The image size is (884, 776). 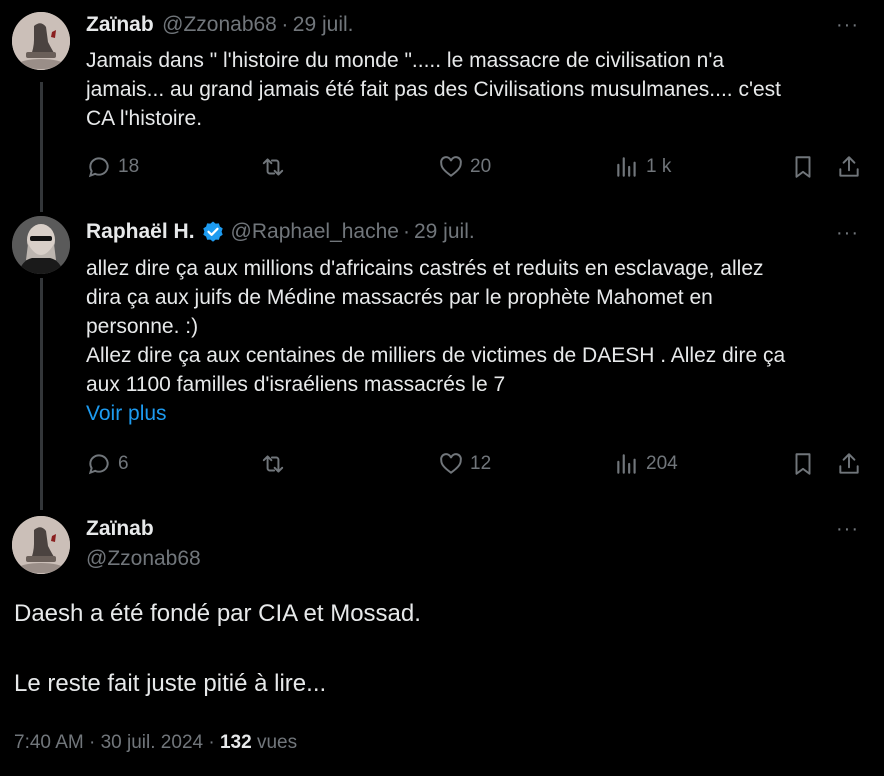 I want to click on reply-count: 18, so click(x=129, y=166).